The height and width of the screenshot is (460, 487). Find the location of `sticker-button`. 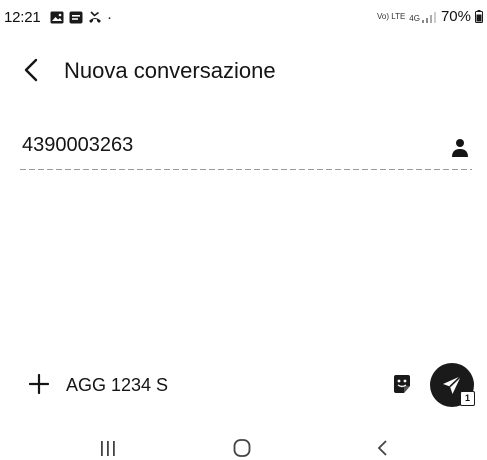

sticker-button is located at coordinates (402, 384).